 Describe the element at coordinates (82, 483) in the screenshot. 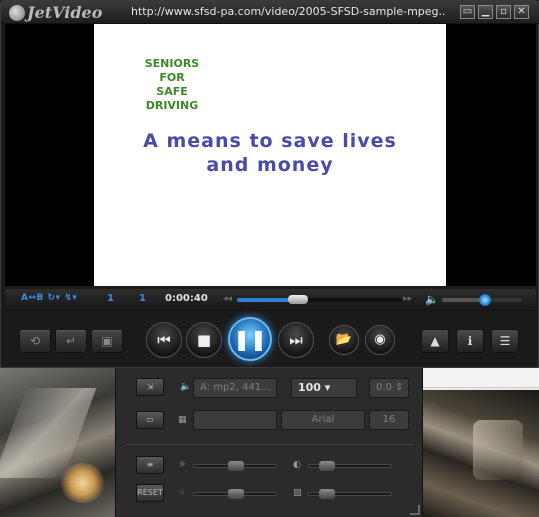

I see `background-flare` at that location.